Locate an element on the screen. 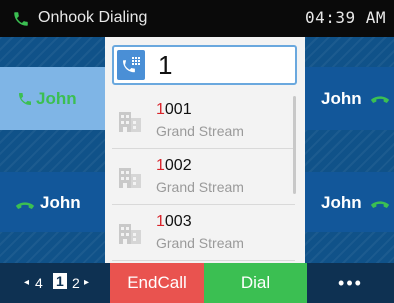  dial-input: 1 is located at coordinates (204, 65).